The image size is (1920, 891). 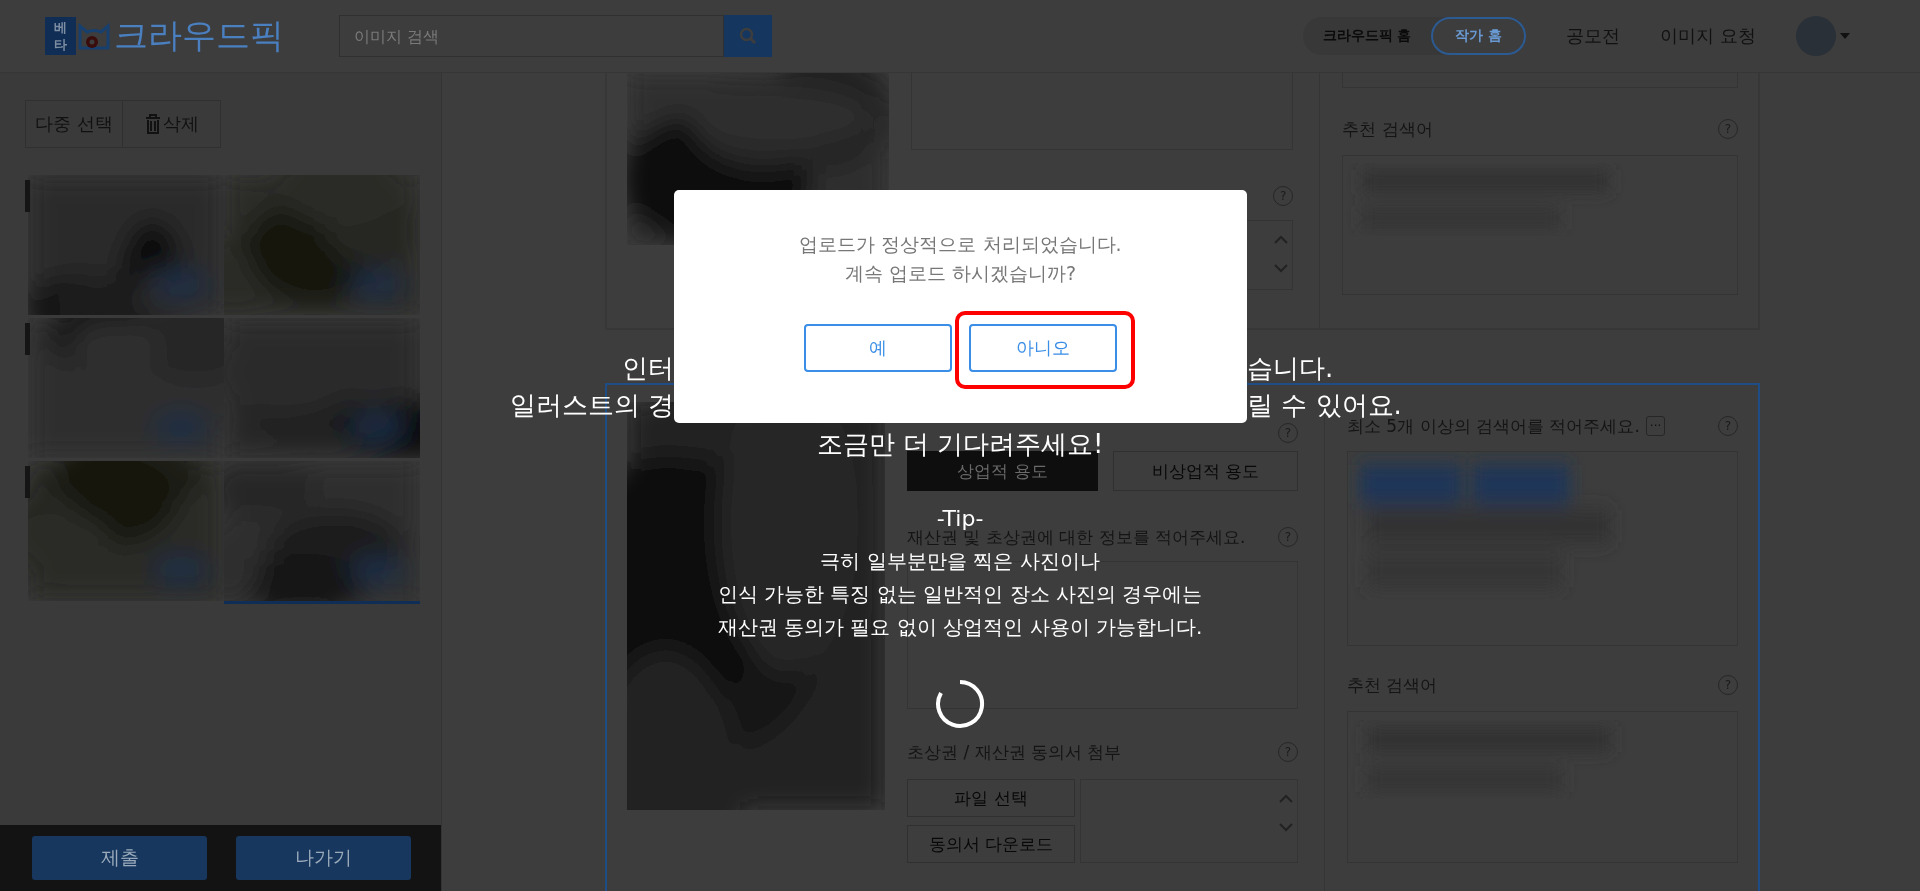 I want to click on loading-spinner, so click(x=960, y=704).